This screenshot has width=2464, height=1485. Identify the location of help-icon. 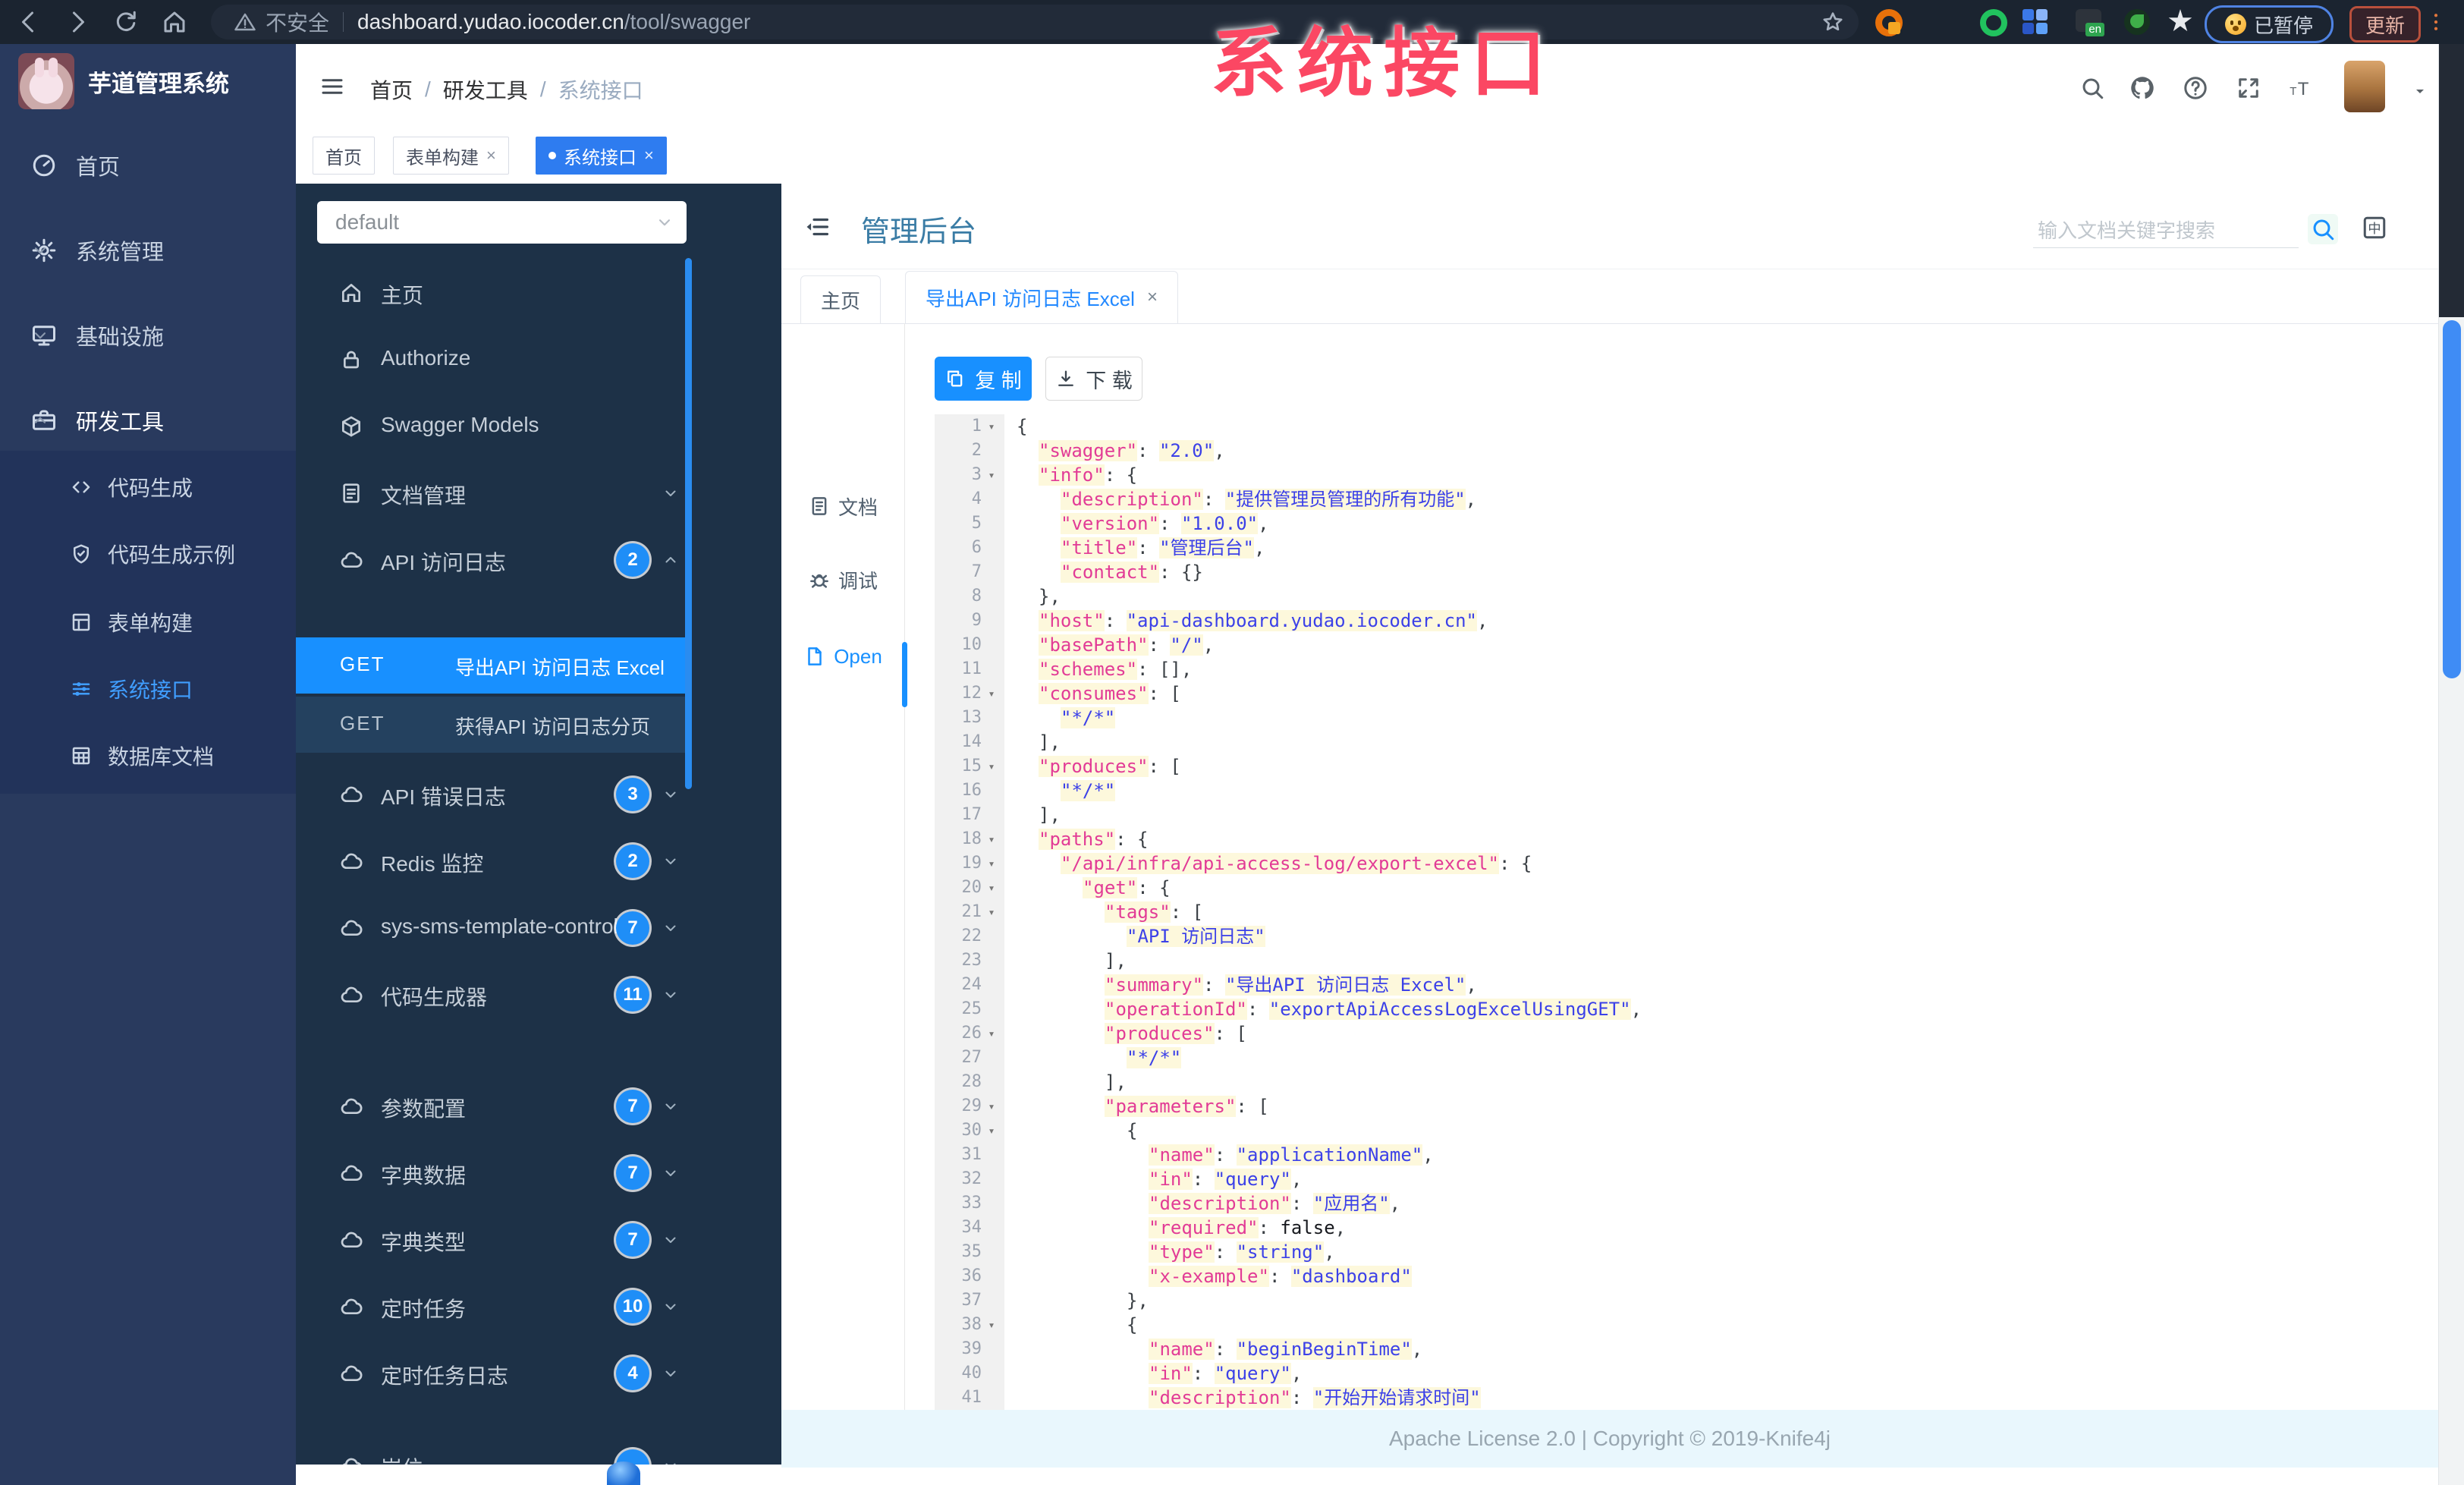
(2195, 88).